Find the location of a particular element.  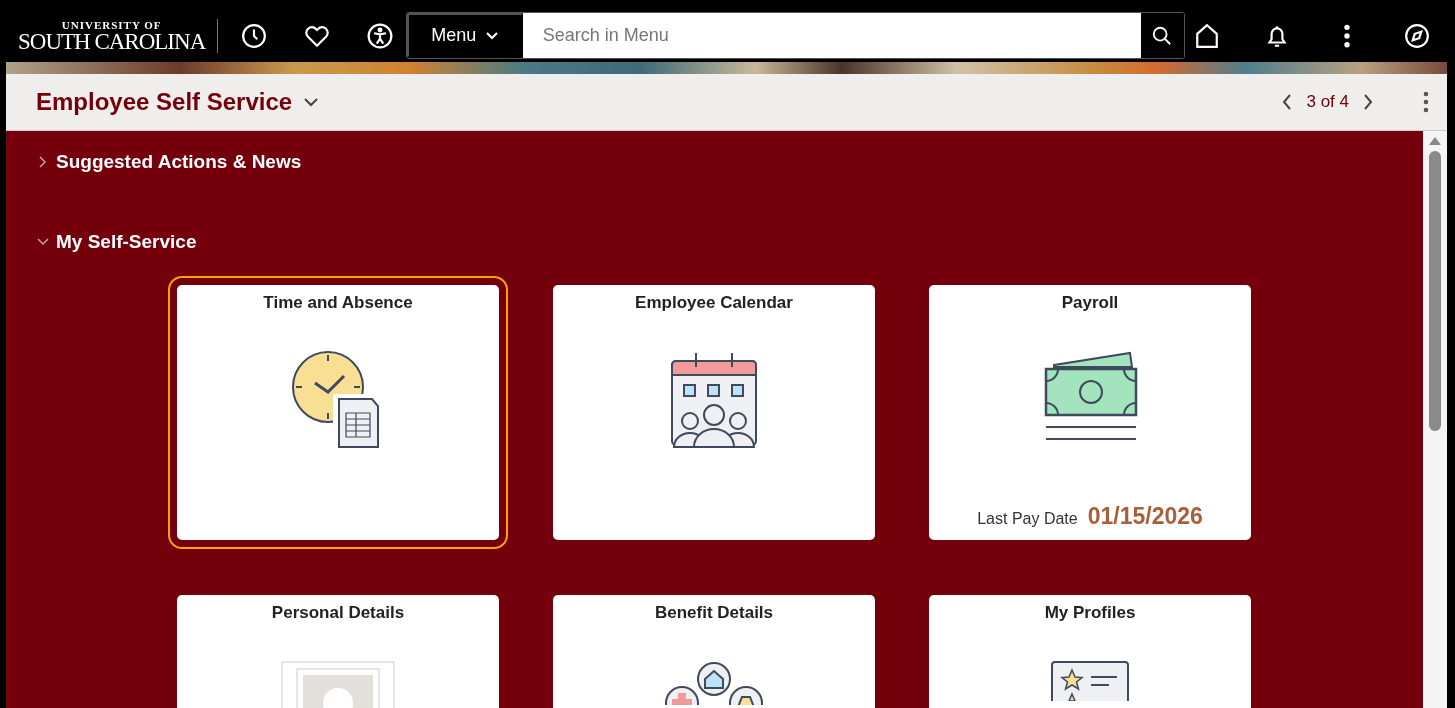

calendar-people-icon is located at coordinates (714, 400).